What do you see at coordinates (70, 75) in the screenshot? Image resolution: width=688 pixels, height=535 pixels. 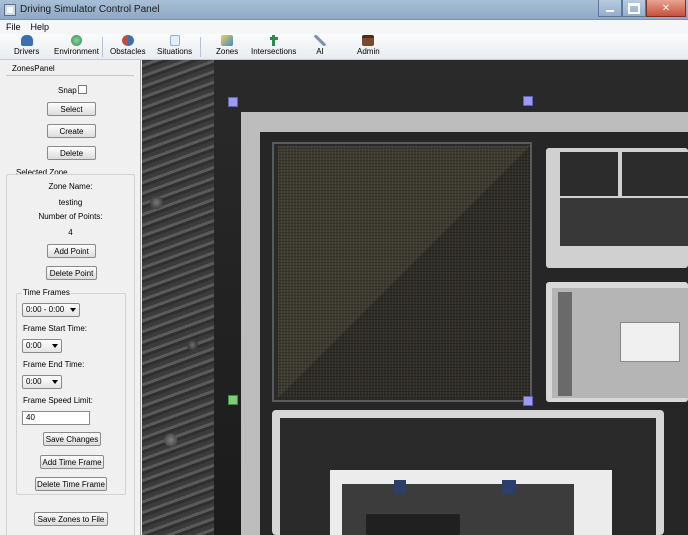 I see `divider` at bounding box center [70, 75].